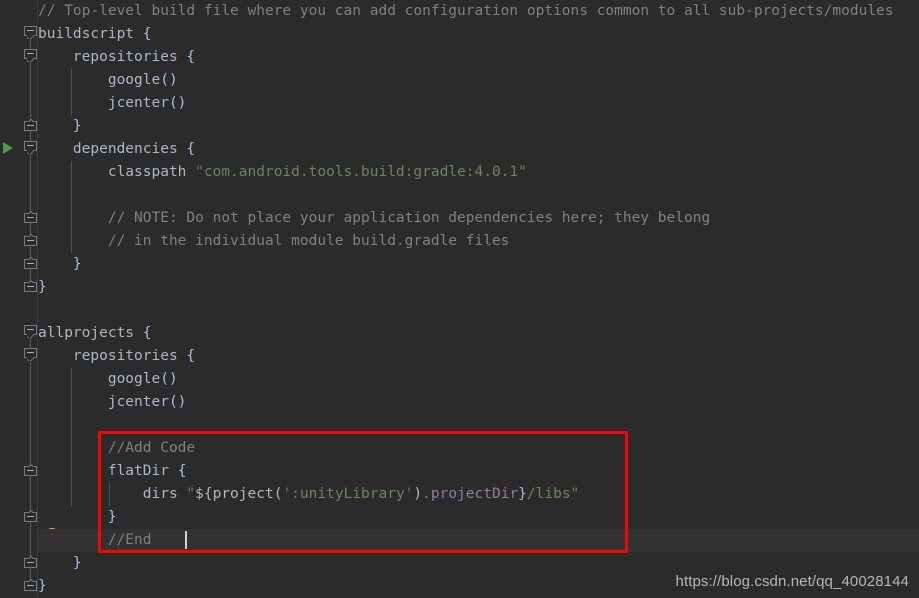 The height and width of the screenshot is (598, 919). Describe the element at coordinates (117, 172) in the screenshot. I see `code-token: classpath` at that location.